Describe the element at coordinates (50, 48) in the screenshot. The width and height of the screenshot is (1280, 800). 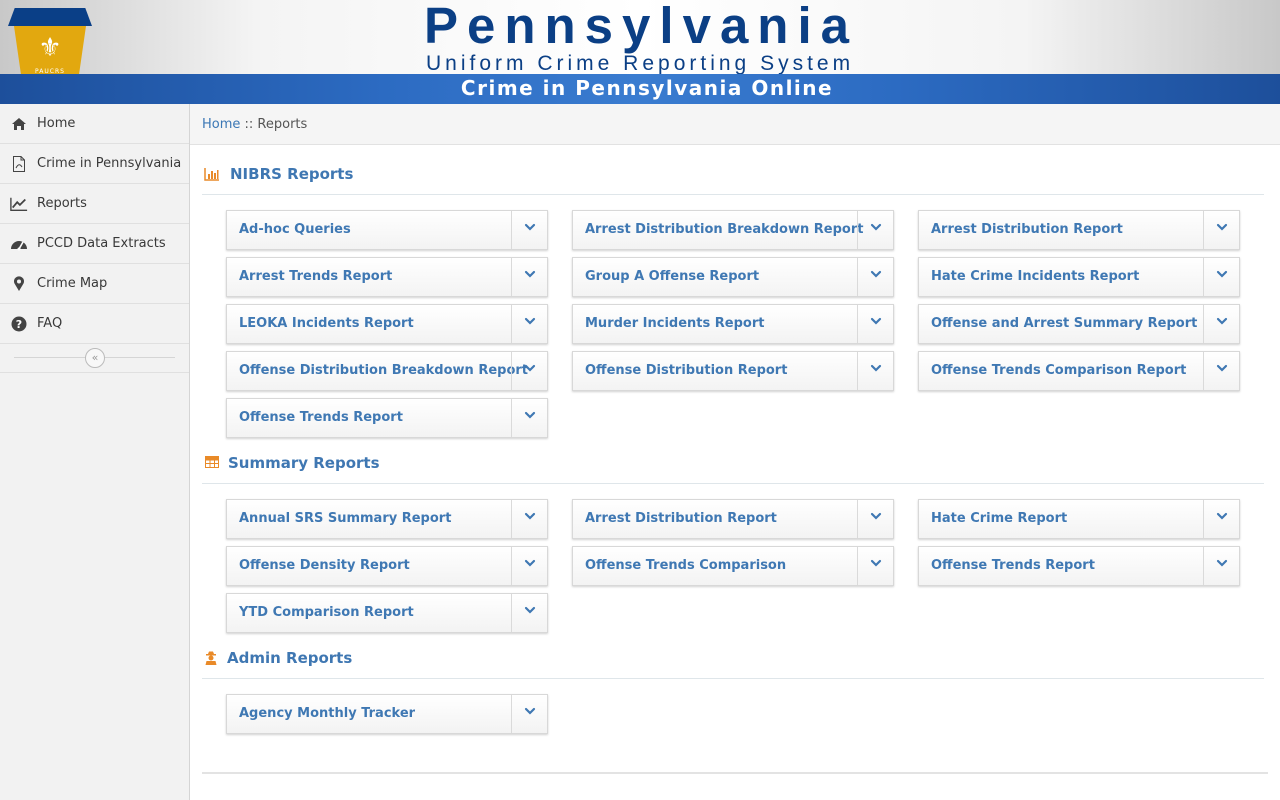
I see `state-seal-icon: ⚜` at that location.